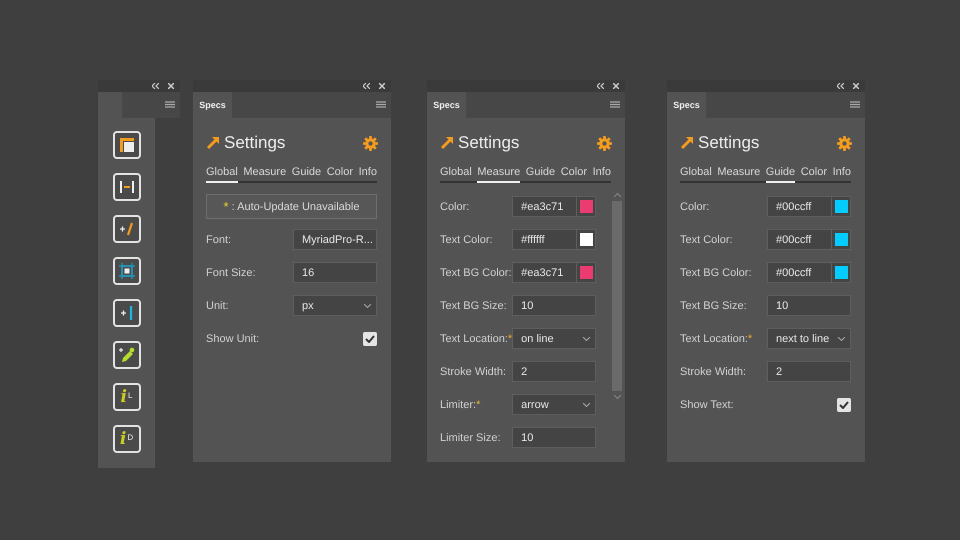  I want to click on artboard-tool, so click(126, 145).